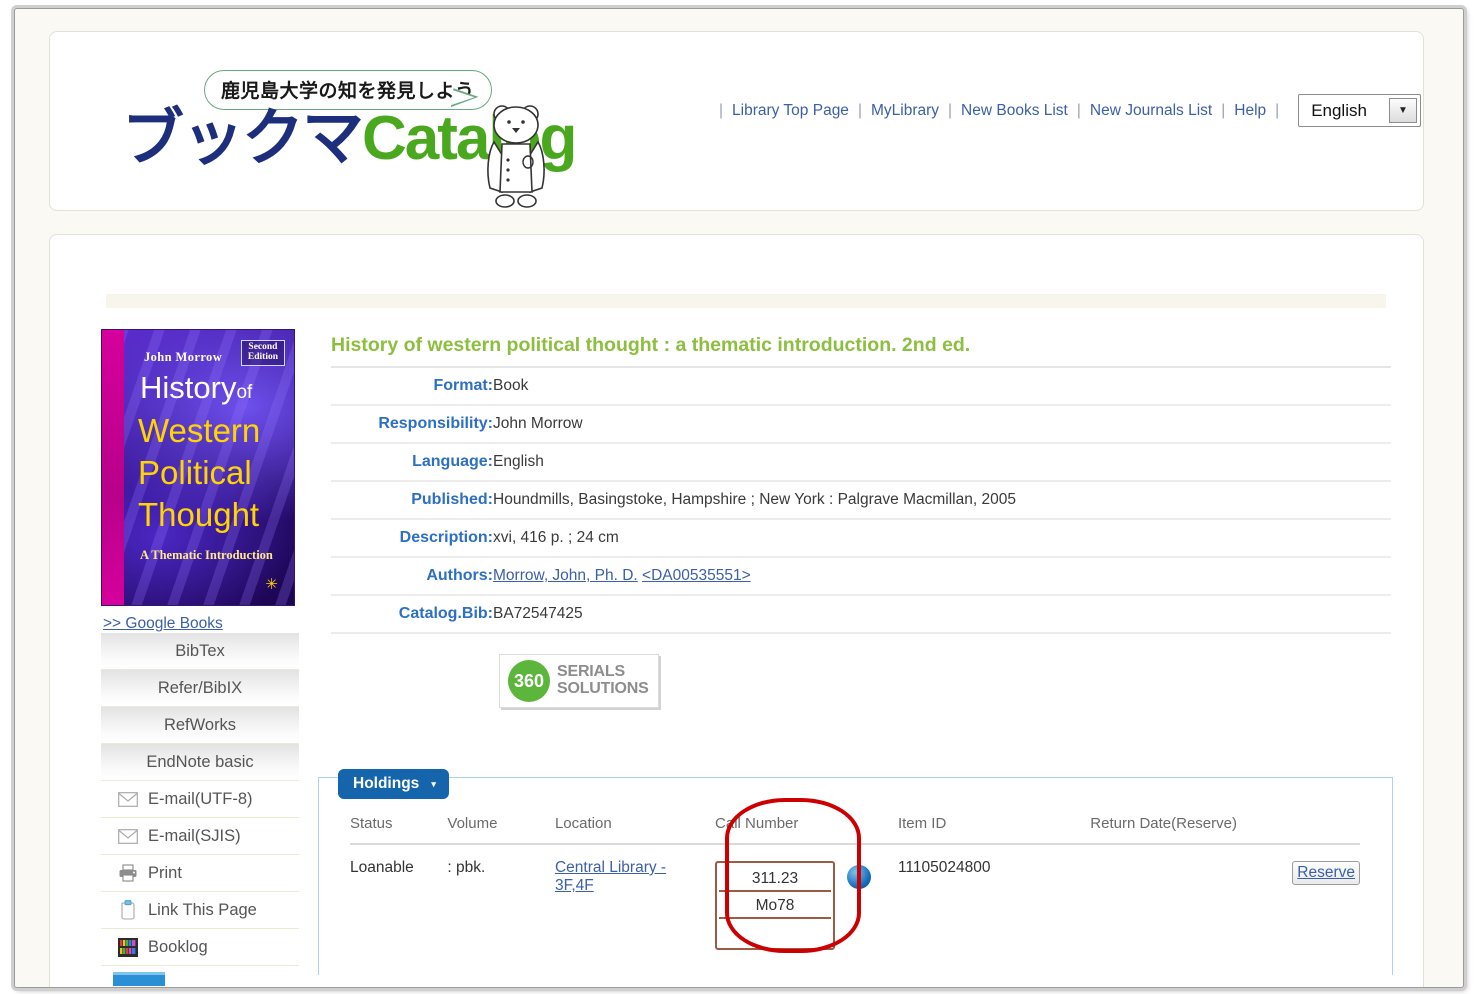  Describe the element at coordinates (905, 111) in the screenshot. I see `nav-link-mylibrary: MyLibrary` at that location.